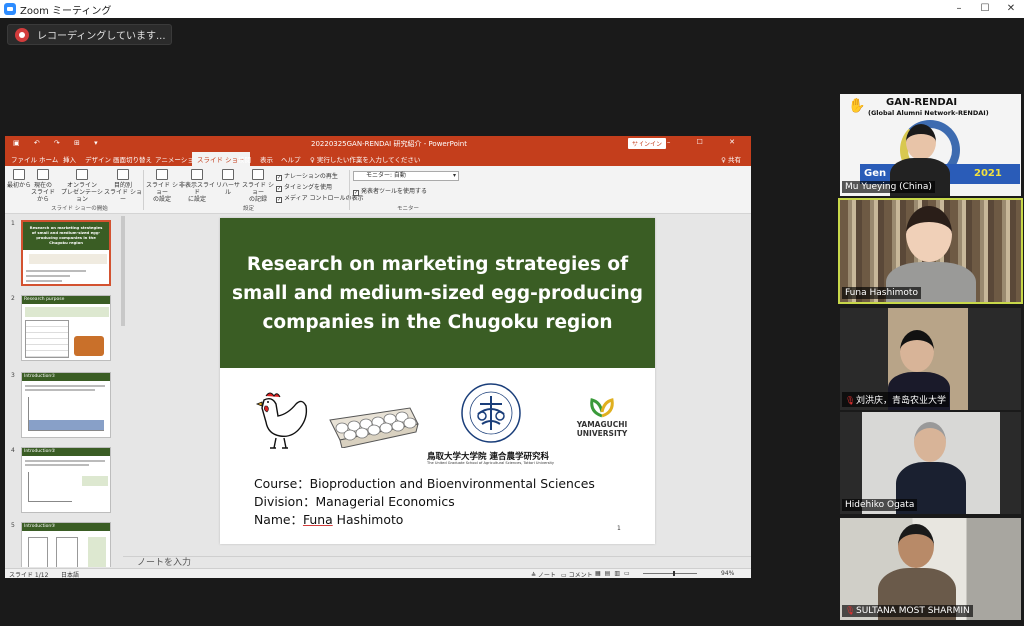 This screenshot has width=1024, height=626. What do you see at coordinates (304, 187) in the screenshot?
I see `checkbox-timing: ✓ タイミングを使用` at bounding box center [304, 187].